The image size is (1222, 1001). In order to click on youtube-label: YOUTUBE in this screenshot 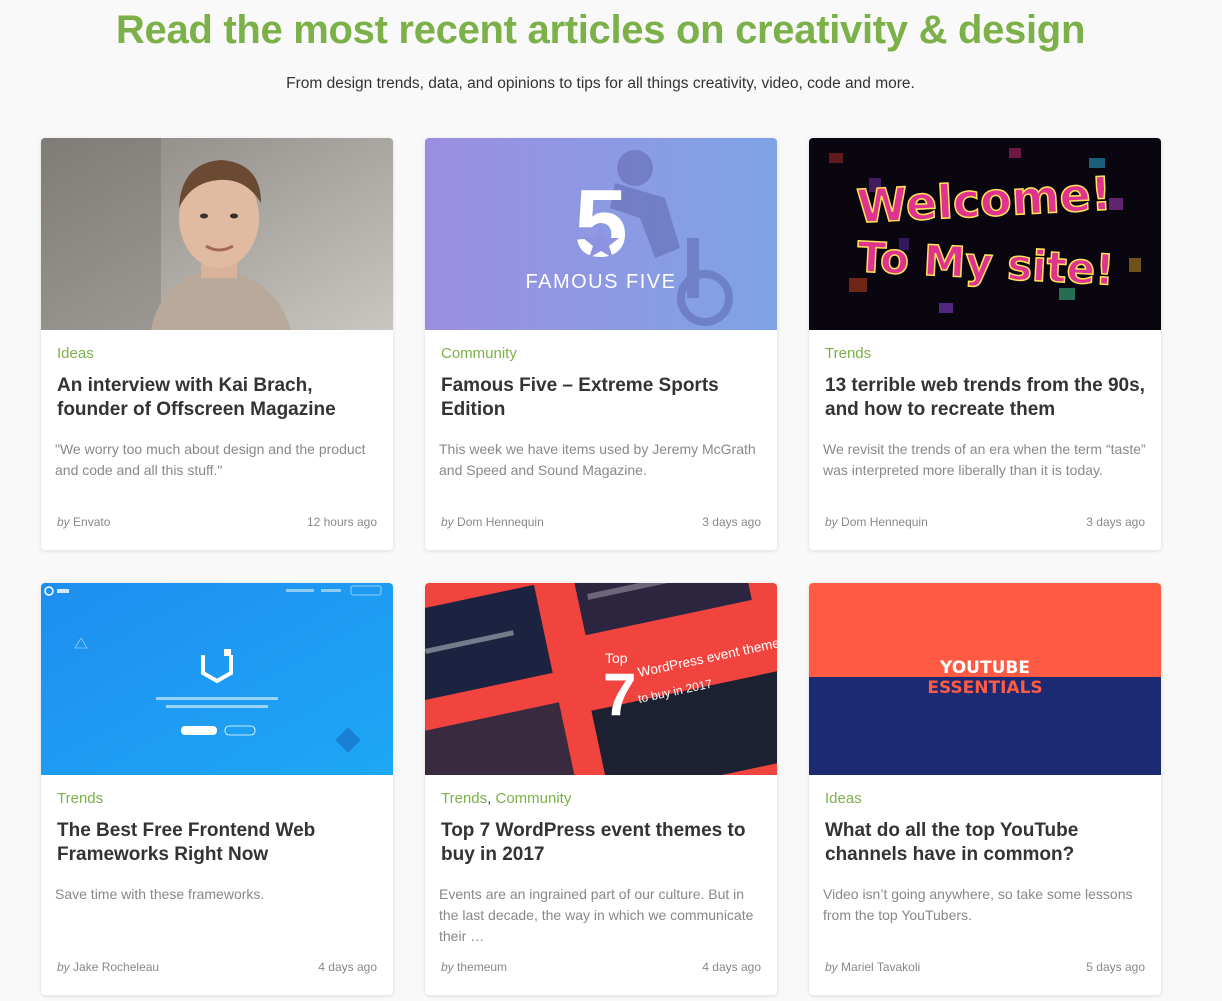, I will do `click(984, 668)`.